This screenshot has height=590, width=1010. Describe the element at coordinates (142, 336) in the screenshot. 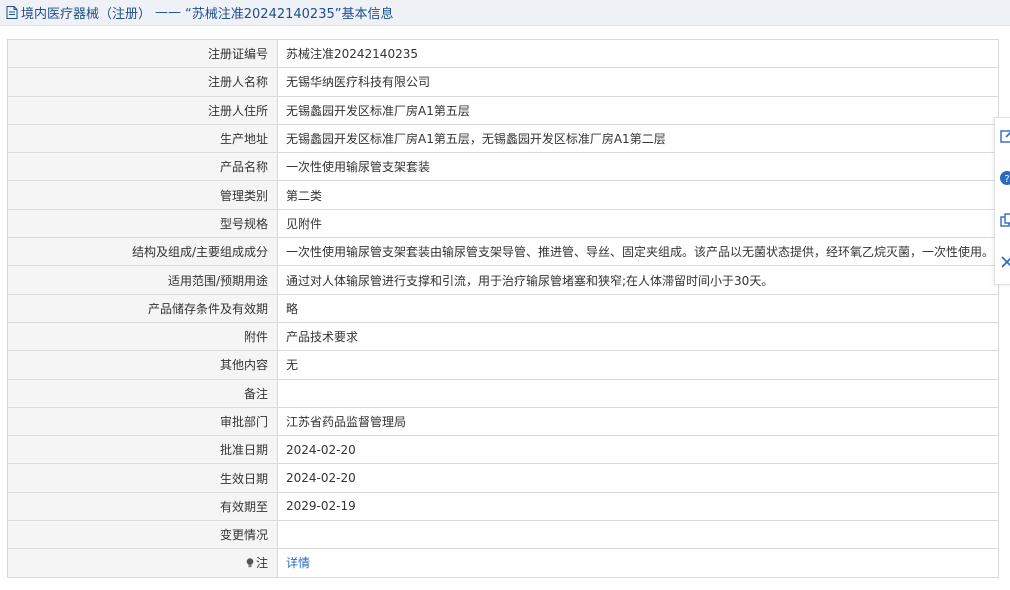

I see `row-label: 附件` at that location.